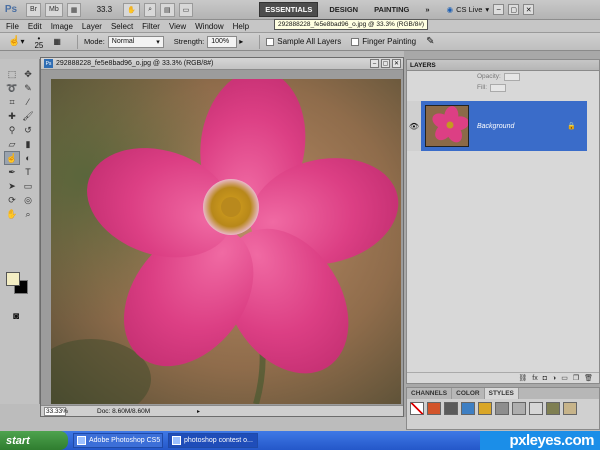  What do you see at coordinates (16, 316) in the screenshot?
I see `quick-mask-icon: ◙` at bounding box center [16, 316].